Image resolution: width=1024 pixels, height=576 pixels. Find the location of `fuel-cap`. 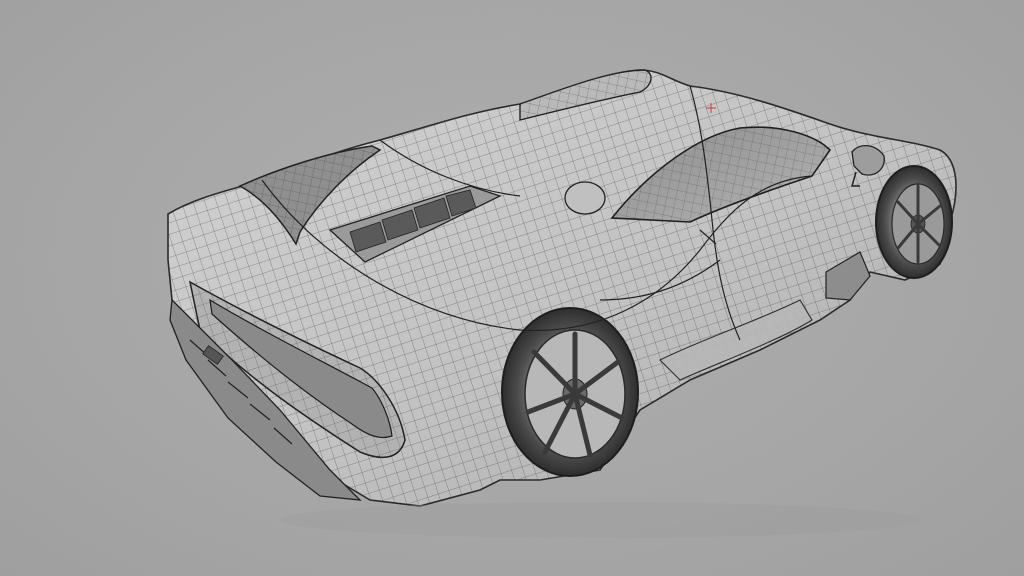

fuel-cap is located at coordinates (585, 198).